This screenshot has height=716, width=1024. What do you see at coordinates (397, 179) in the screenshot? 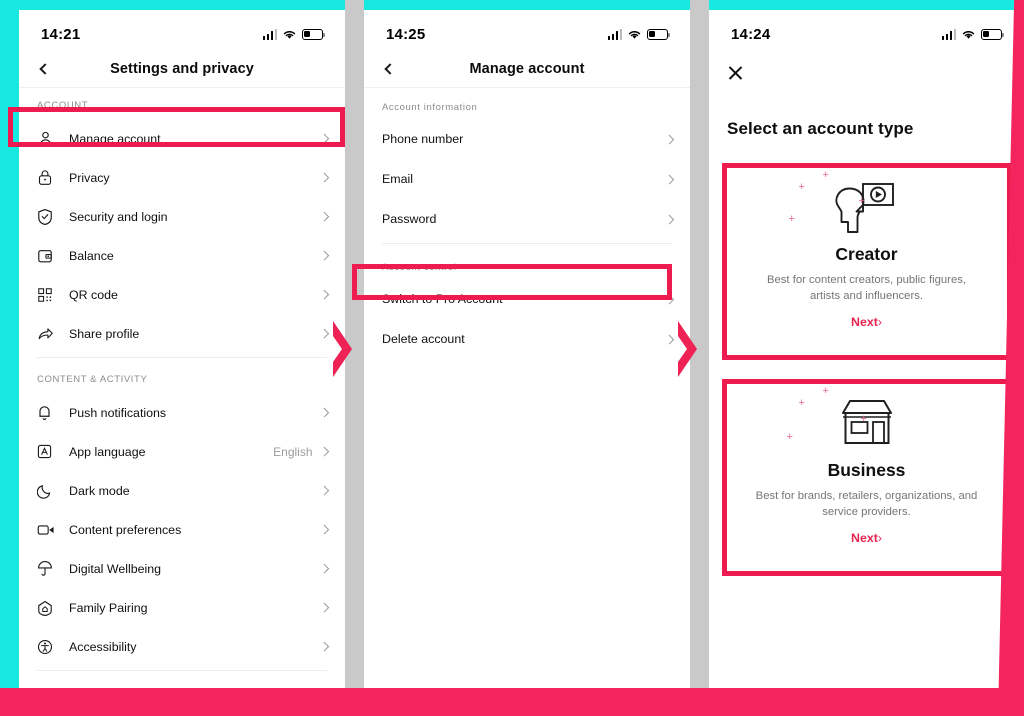
I see `list-item-label: Email` at bounding box center [397, 179].